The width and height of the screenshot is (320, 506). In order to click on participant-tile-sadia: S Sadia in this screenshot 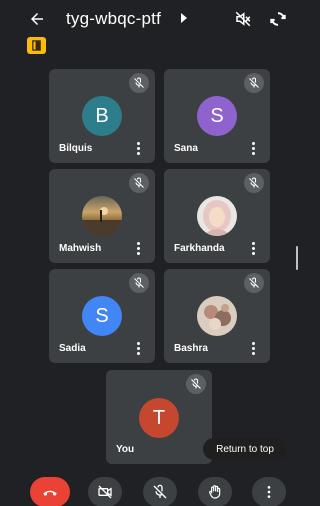, I will do `click(102, 316)`.